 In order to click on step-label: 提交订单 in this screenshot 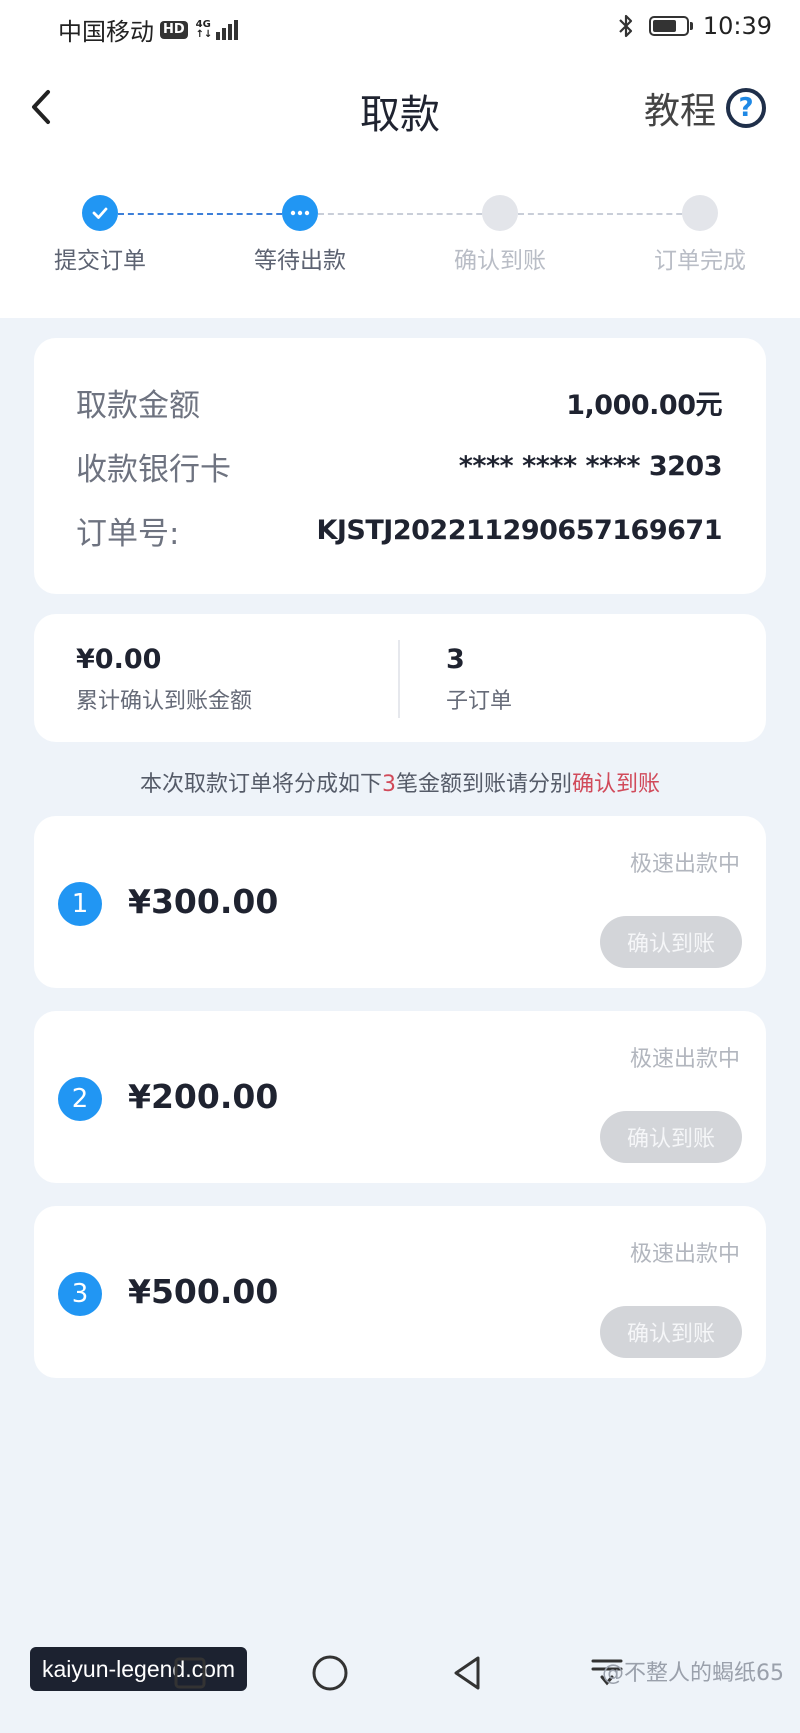, I will do `click(100, 261)`.